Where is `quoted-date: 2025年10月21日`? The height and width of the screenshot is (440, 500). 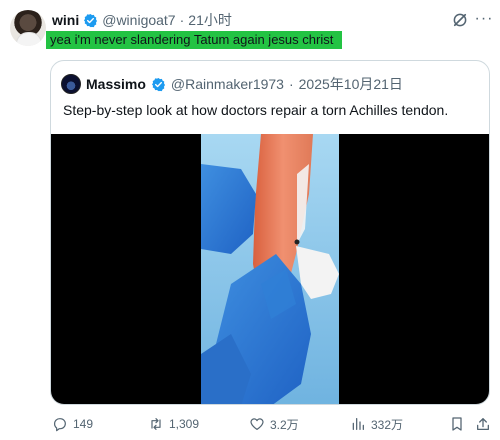 quoted-date: 2025年10月21日 is located at coordinates (350, 84).